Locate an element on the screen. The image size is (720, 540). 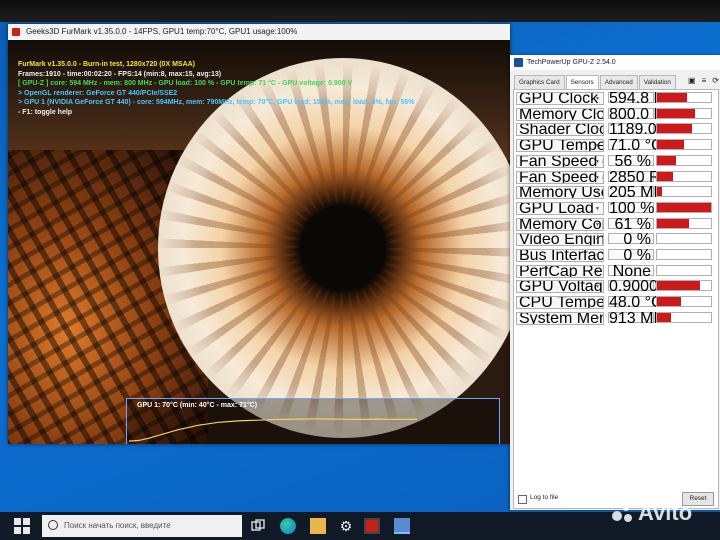
sensor-label: Video Engine Load is located at coordinates (561, 240).